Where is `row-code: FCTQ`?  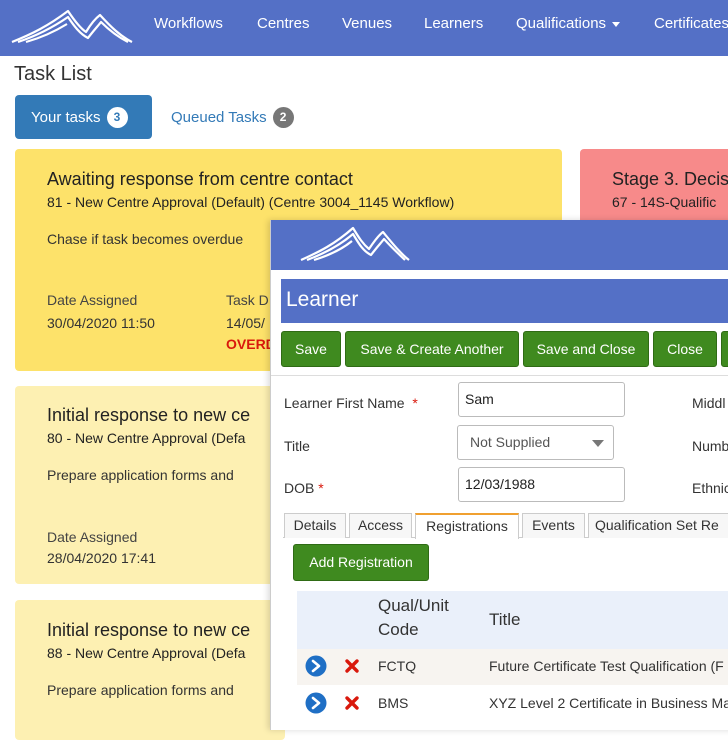 row-code: FCTQ is located at coordinates (397, 666).